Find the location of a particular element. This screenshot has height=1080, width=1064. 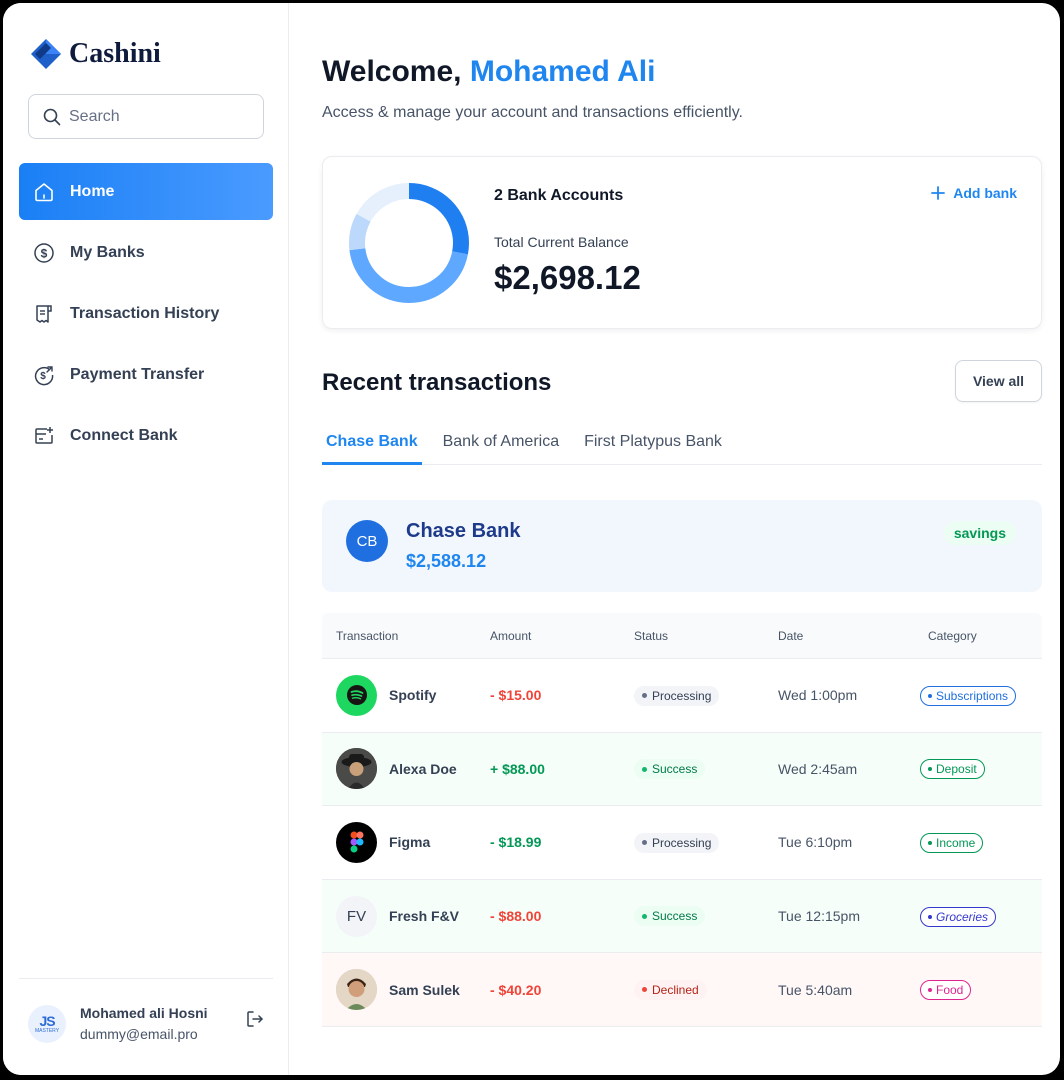

bank-count: 2 Bank Accounts is located at coordinates (559, 195).